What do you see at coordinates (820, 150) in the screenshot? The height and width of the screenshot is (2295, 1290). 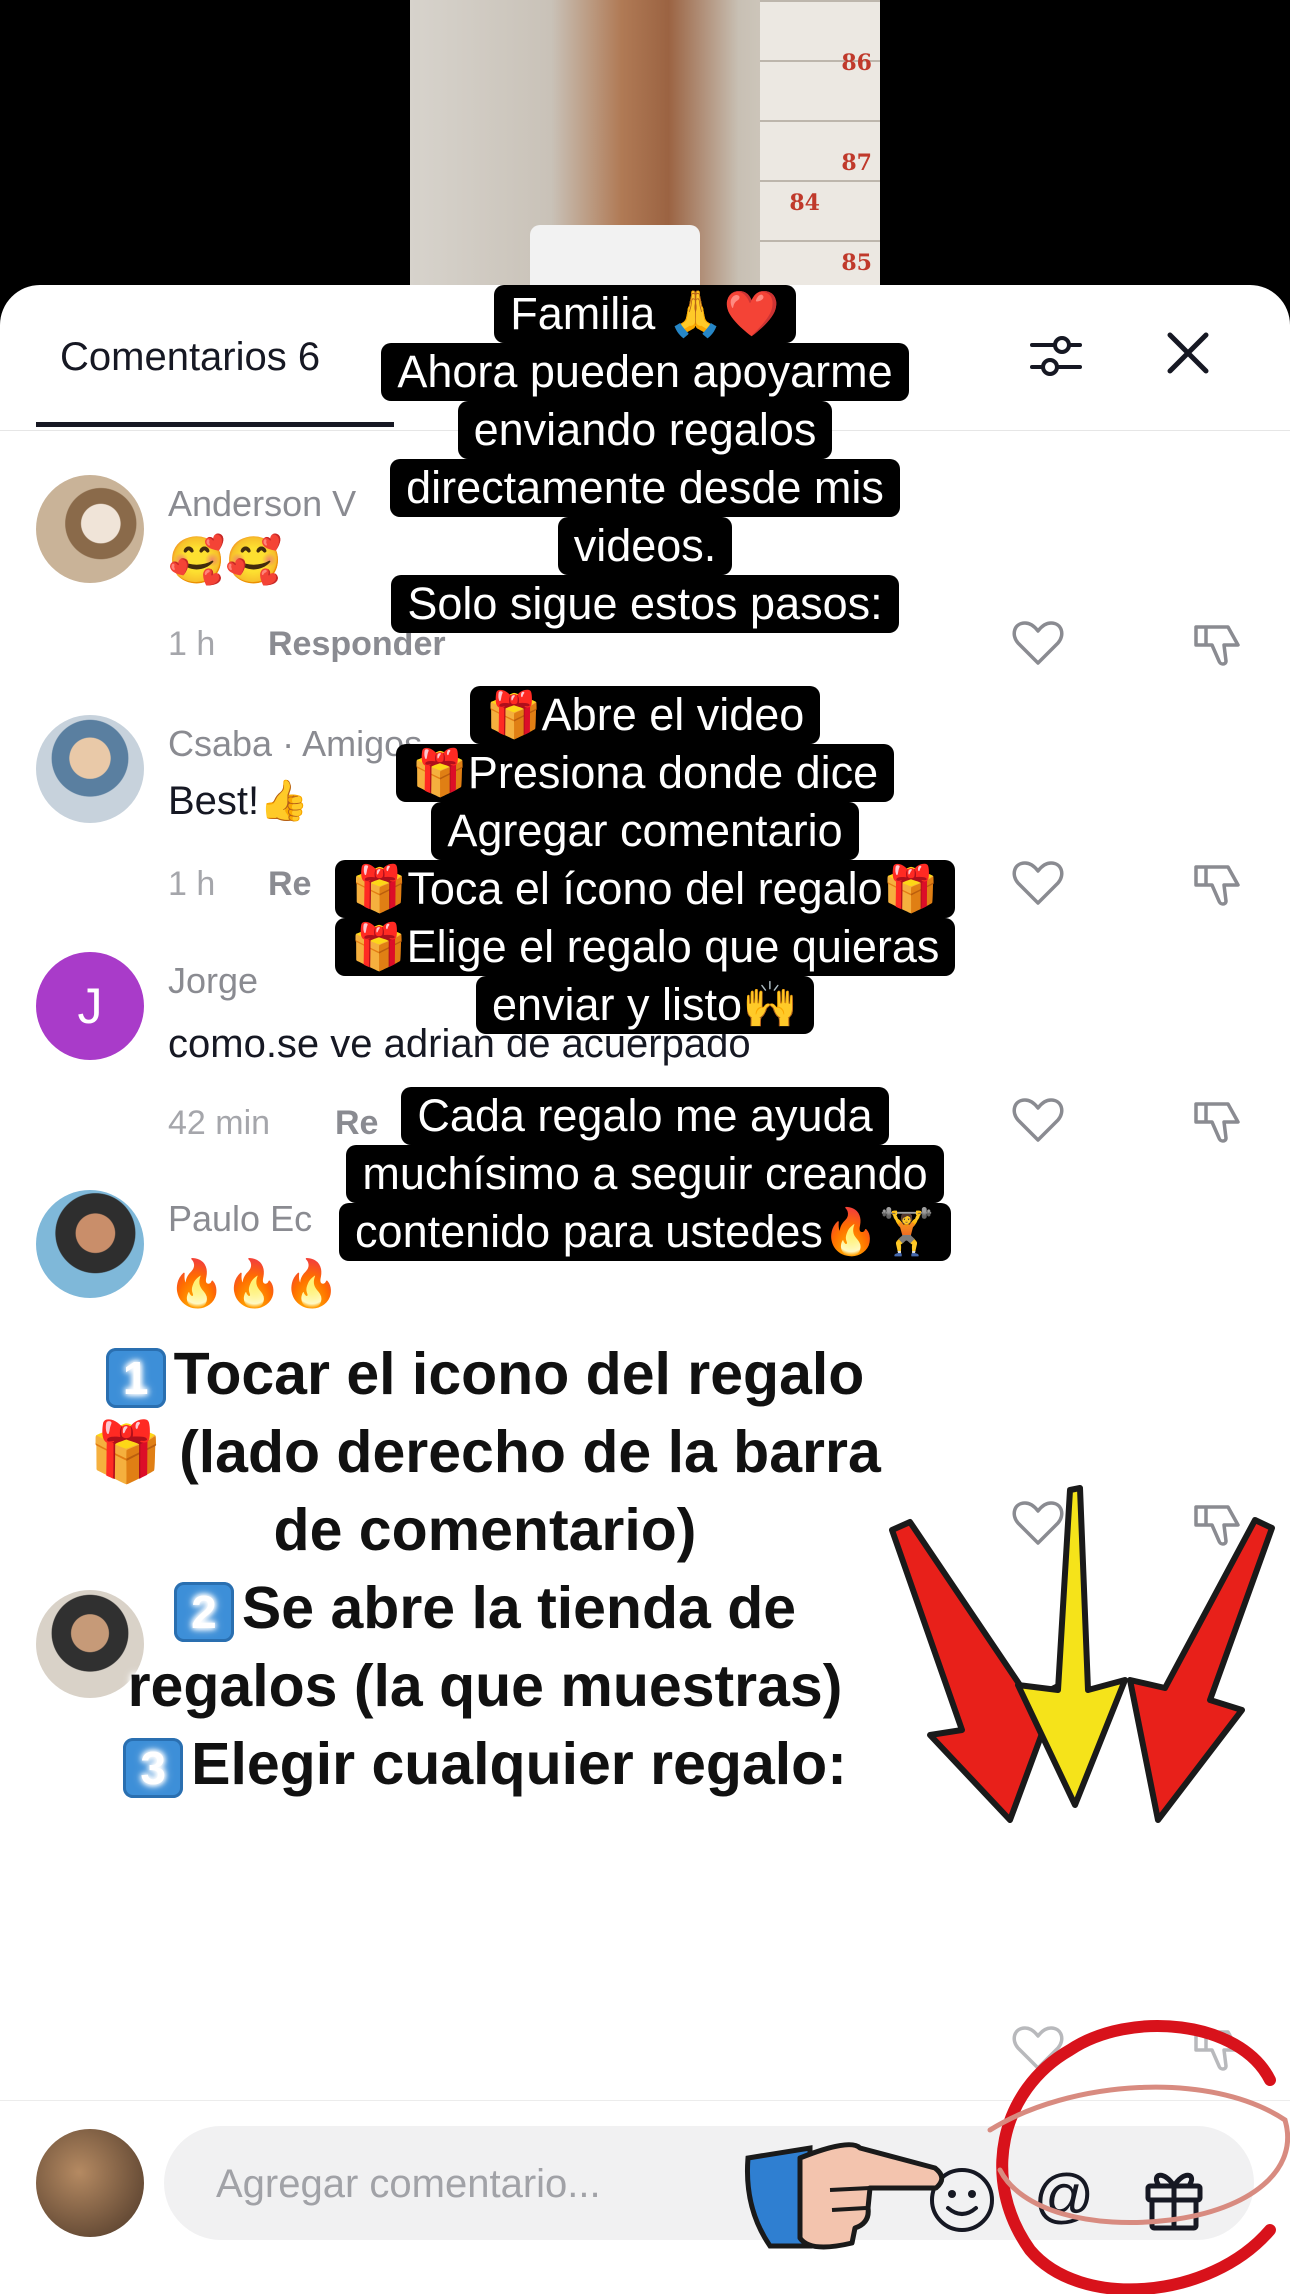 I see `locker-background: 86 87 84 85` at bounding box center [820, 150].